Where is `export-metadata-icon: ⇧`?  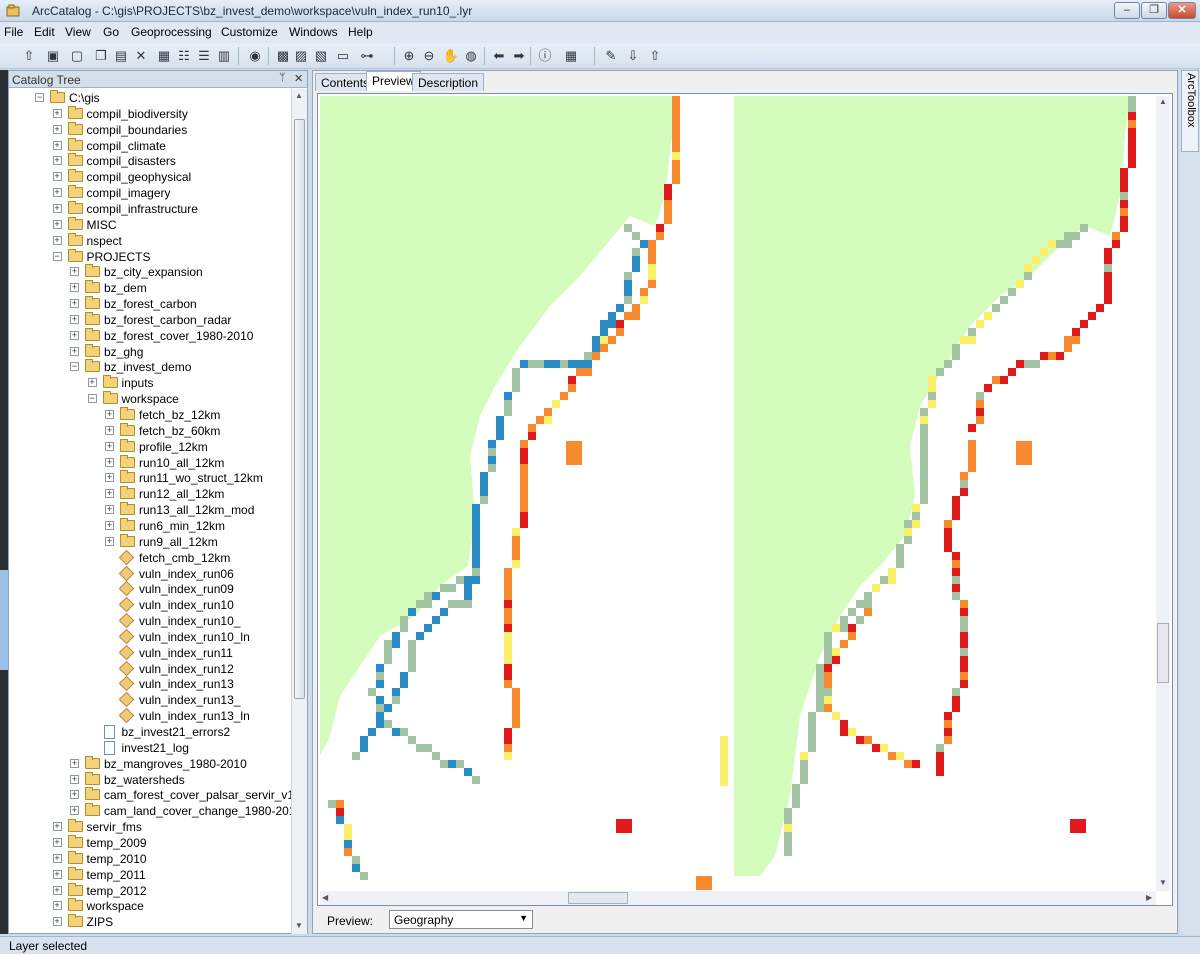 export-metadata-icon: ⇧ is located at coordinates (655, 56).